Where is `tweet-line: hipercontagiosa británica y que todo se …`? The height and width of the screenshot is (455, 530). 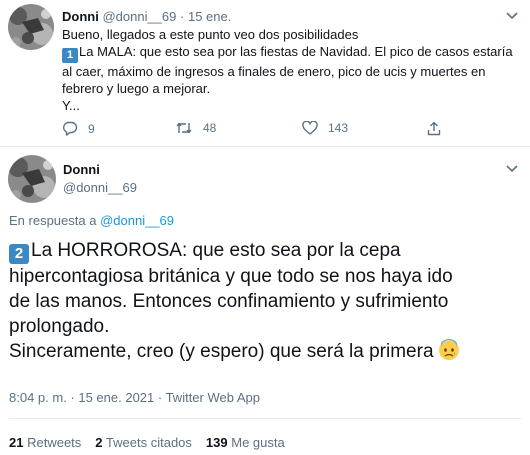
tweet-line: hipercontagiosa británica y que todo se … is located at coordinates (231, 276).